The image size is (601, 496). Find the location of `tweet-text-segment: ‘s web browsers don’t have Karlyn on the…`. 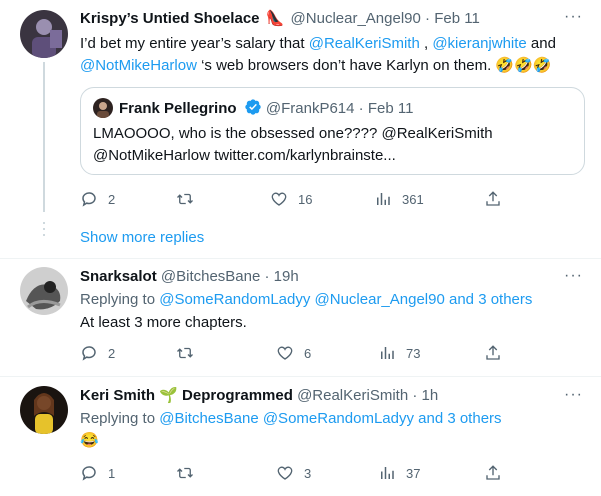

tweet-text-segment: ‘s web browsers don’t have Karlyn on the… is located at coordinates (374, 65).